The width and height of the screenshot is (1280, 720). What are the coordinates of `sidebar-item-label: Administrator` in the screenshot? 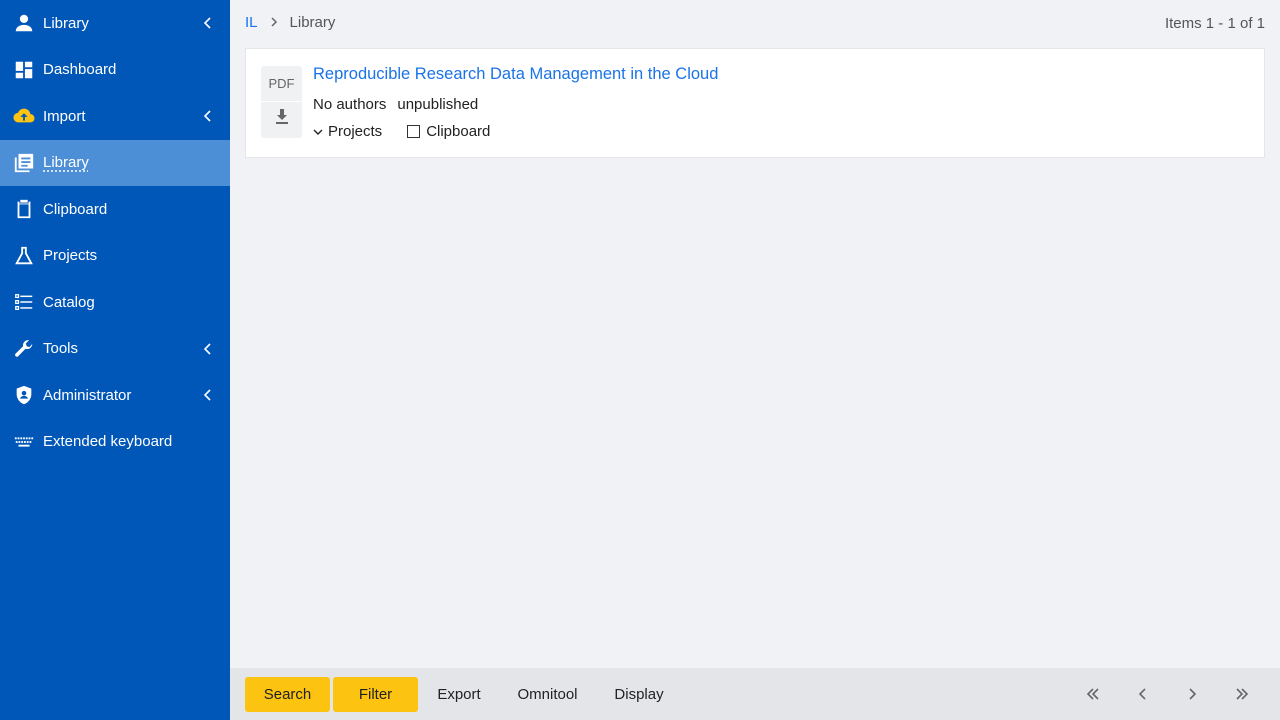 It's located at (87, 395).